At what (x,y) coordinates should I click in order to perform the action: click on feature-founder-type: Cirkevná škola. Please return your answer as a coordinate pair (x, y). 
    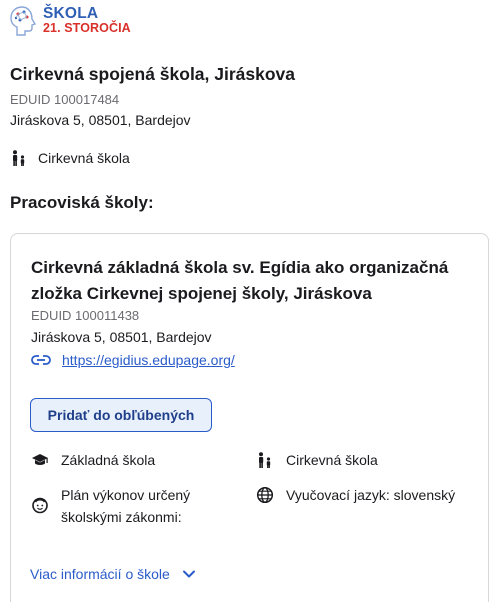
    Looking at the image, I should click on (317, 460).